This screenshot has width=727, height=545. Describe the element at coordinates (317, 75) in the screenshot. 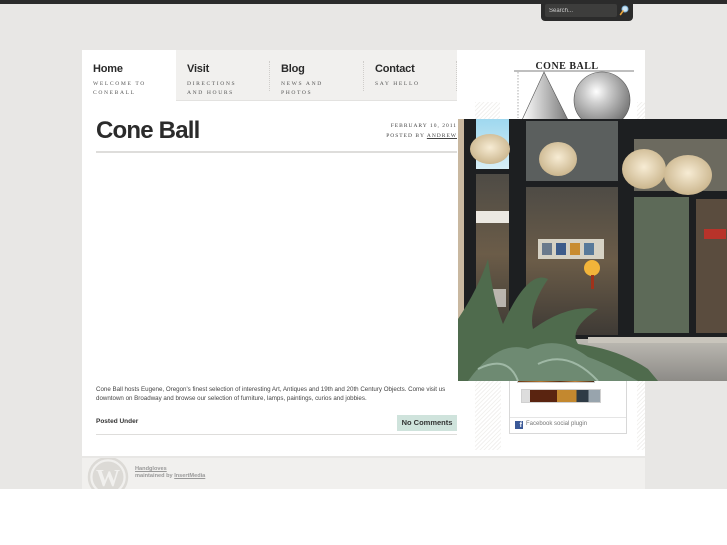

I see `nav-item-blog: Blog NEWS AND PHOTOS` at that location.